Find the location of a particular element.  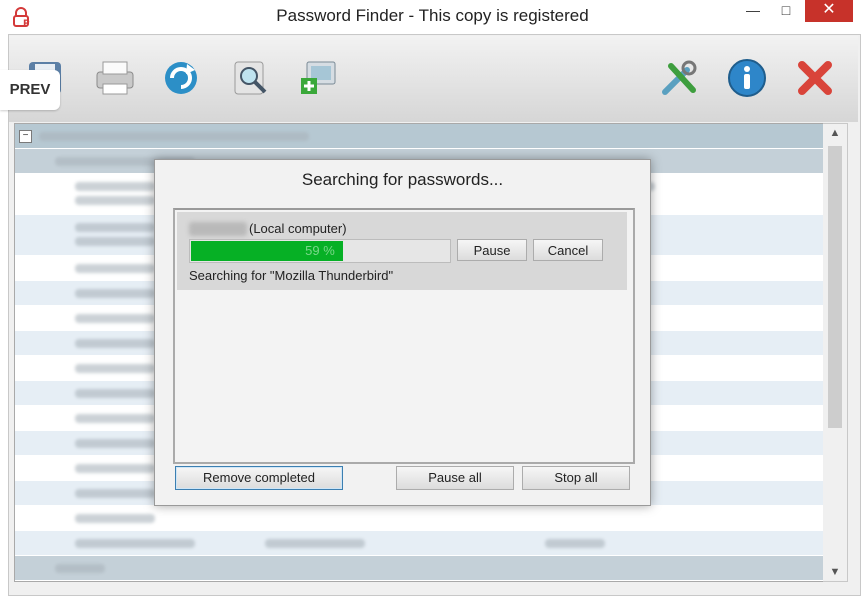

prev-button: PREV is located at coordinates (30, 90).